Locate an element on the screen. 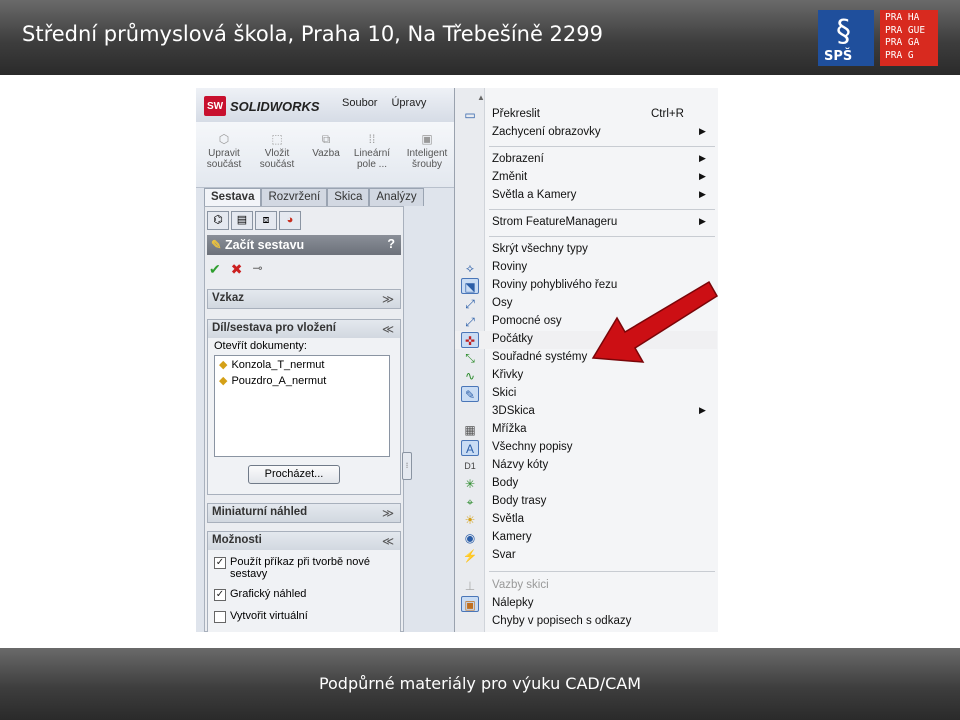  menu-item-label: Světla is located at coordinates (508, 519).